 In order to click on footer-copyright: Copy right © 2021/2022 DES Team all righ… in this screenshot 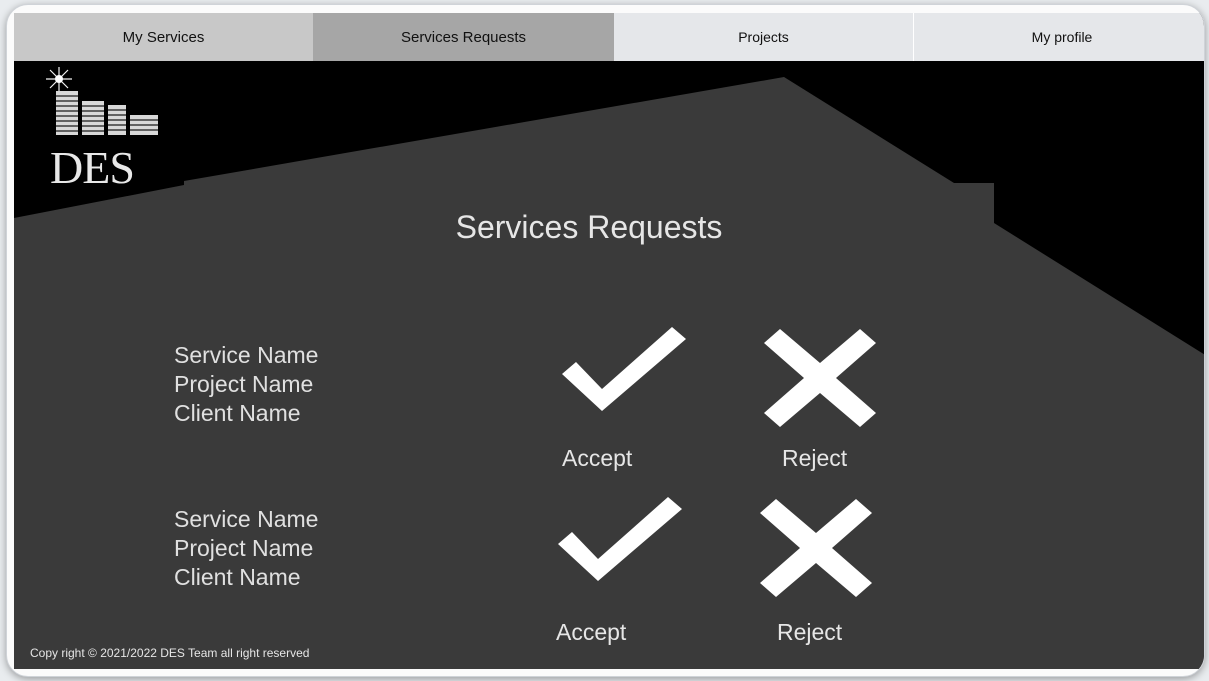, I will do `click(170, 653)`.